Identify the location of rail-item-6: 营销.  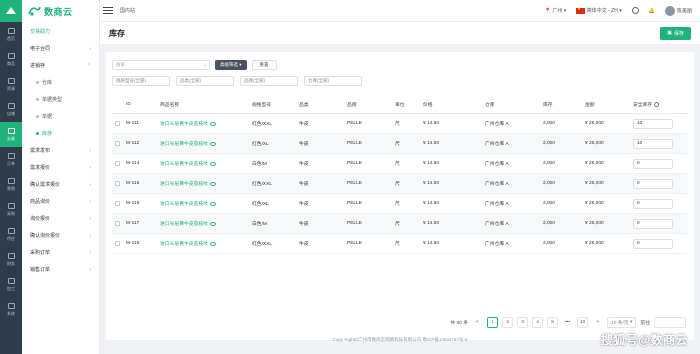
(11, 184).